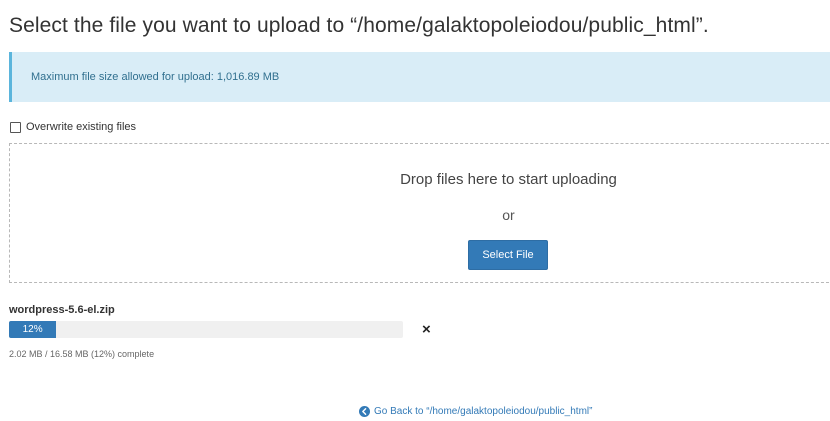  I want to click on overwrite-label: Overwrite existing files, so click(81, 127).